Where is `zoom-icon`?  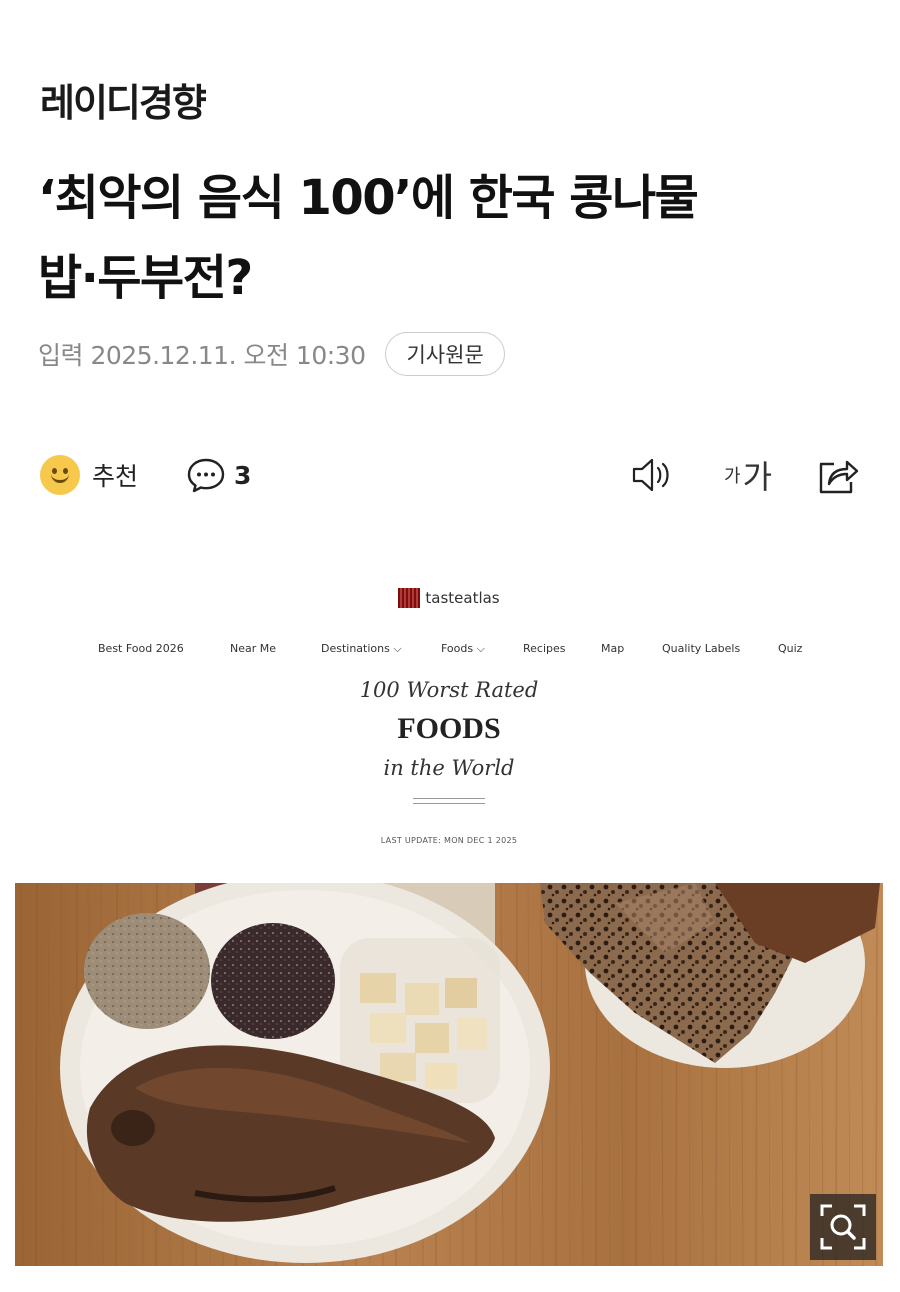 zoom-icon is located at coordinates (843, 1227).